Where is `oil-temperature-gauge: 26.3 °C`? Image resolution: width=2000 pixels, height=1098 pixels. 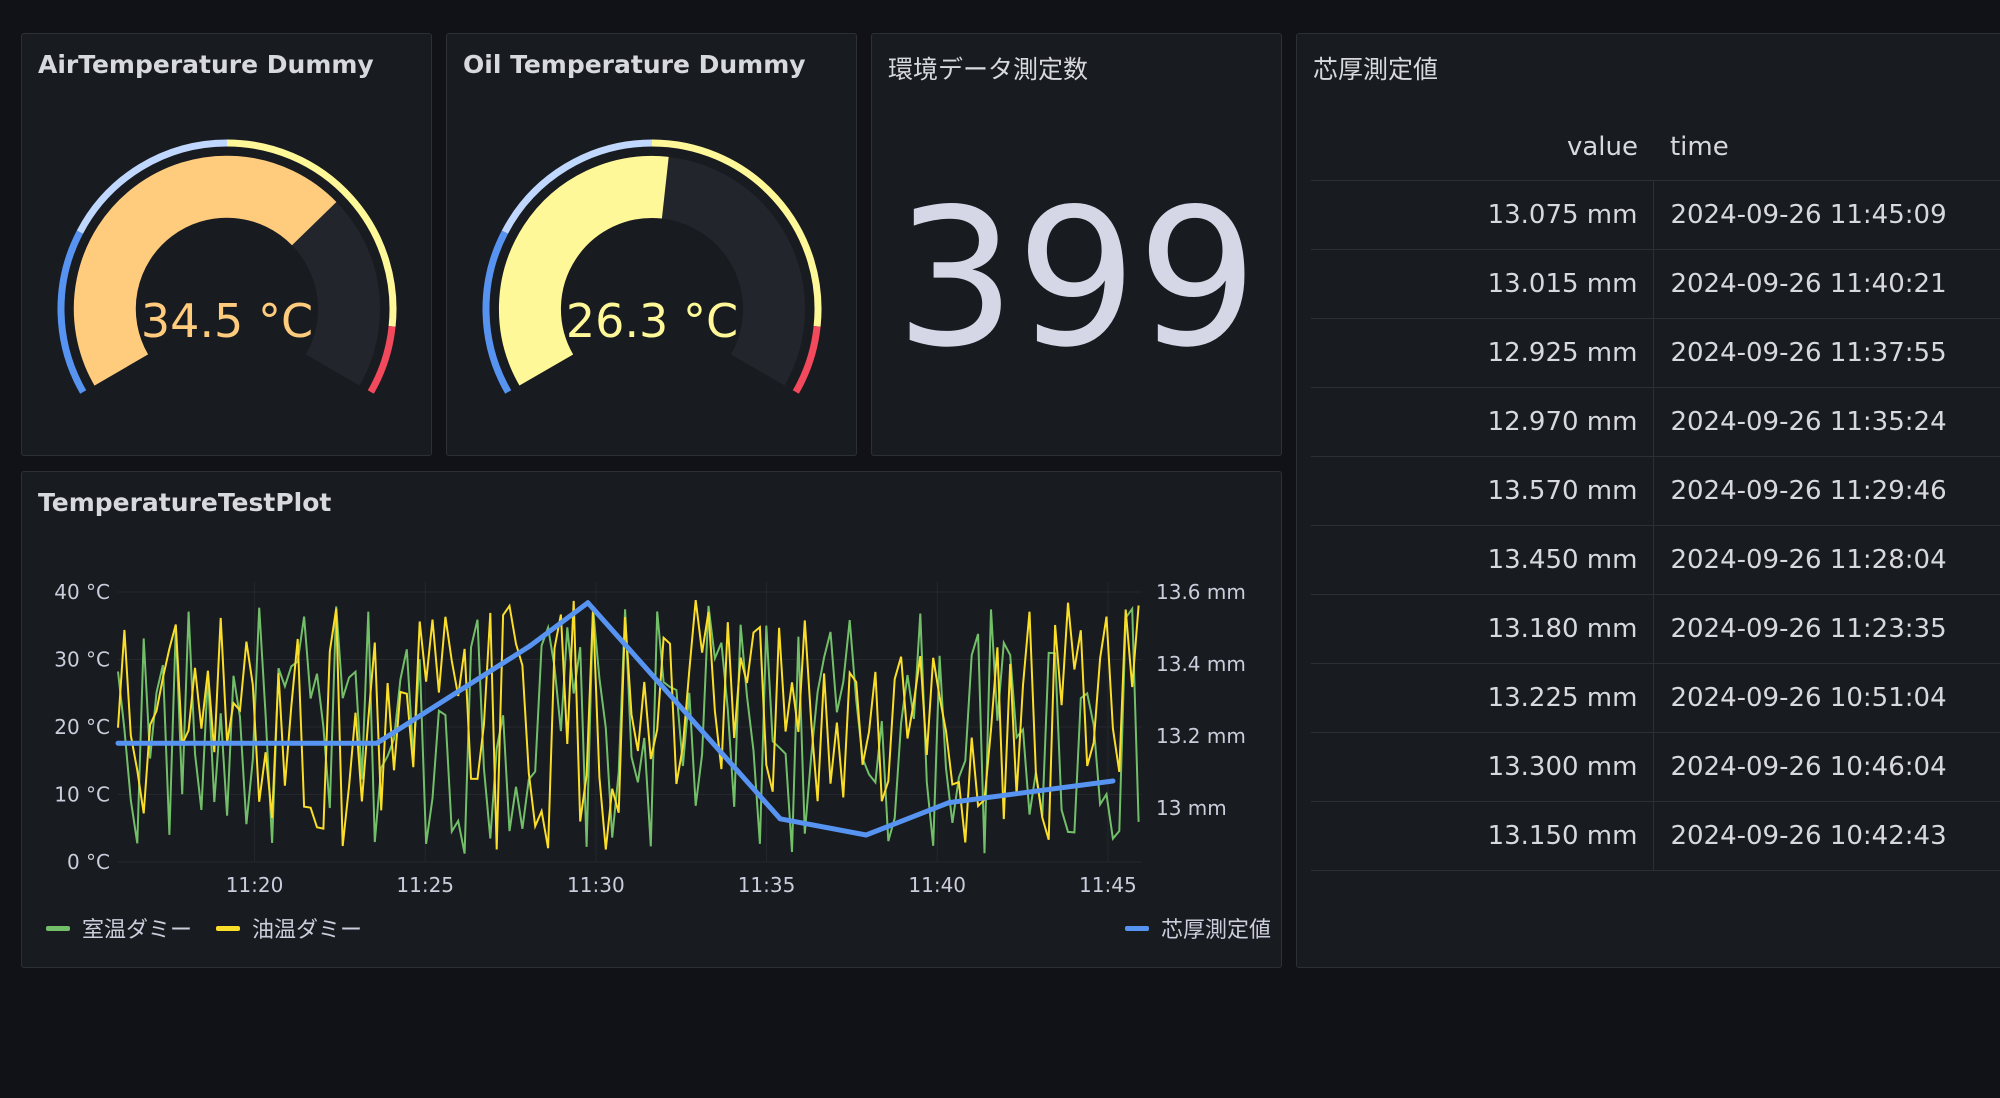
oil-temperature-gauge: 26.3 °C is located at coordinates (652, 266).